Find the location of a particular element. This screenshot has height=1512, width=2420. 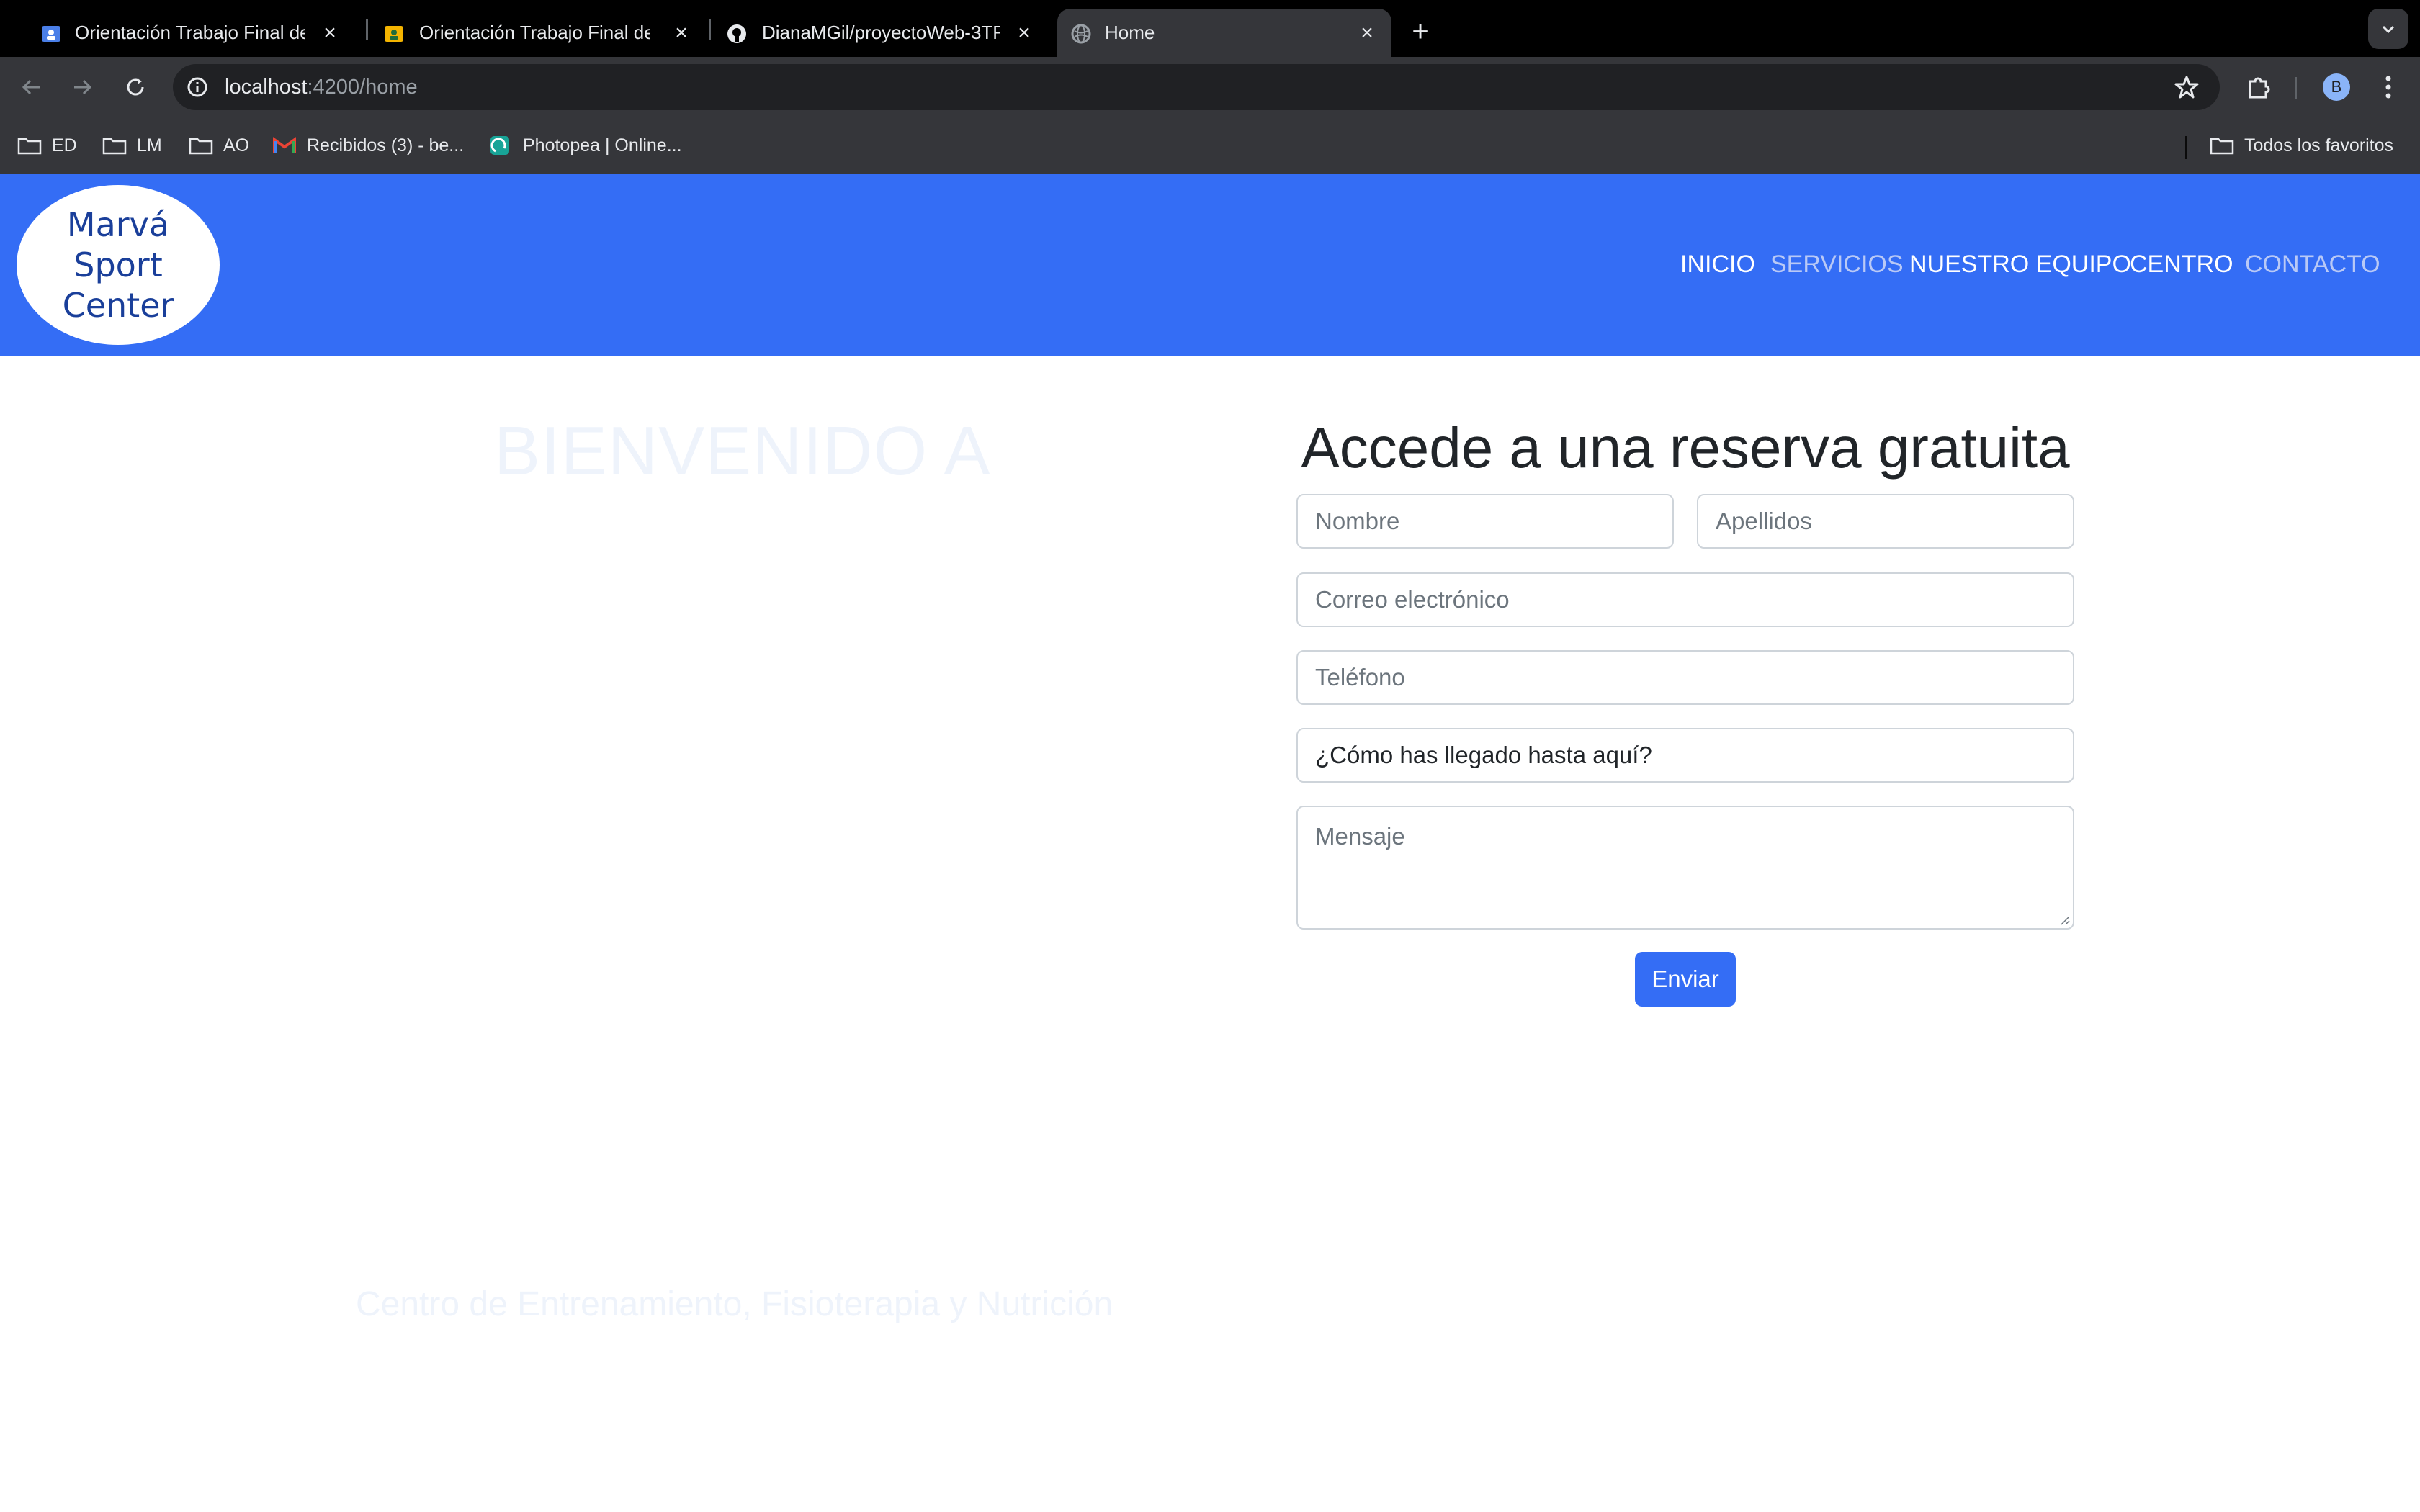

bookmark-label: ED is located at coordinates (64, 145).